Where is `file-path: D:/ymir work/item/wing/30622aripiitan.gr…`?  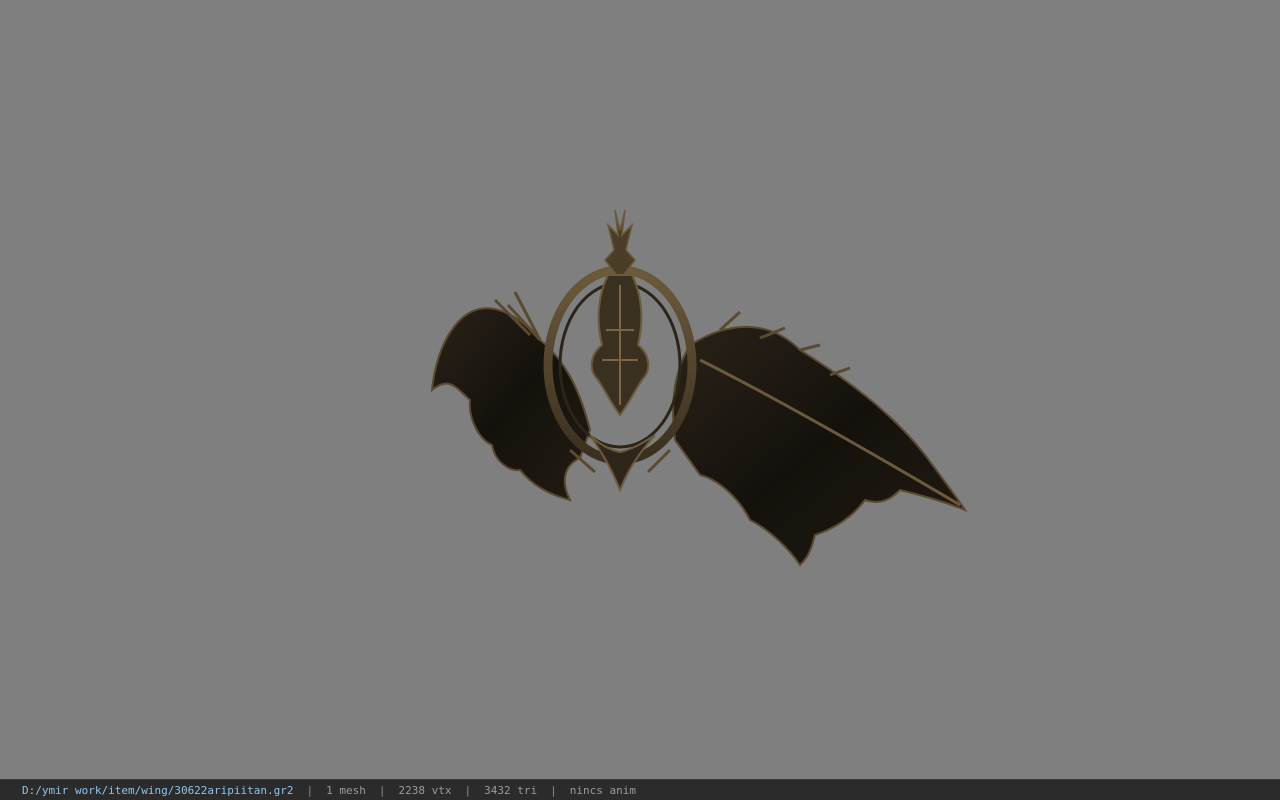 file-path: D:/ymir work/item/wing/30622aripiitan.gr… is located at coordinates (158, 790).